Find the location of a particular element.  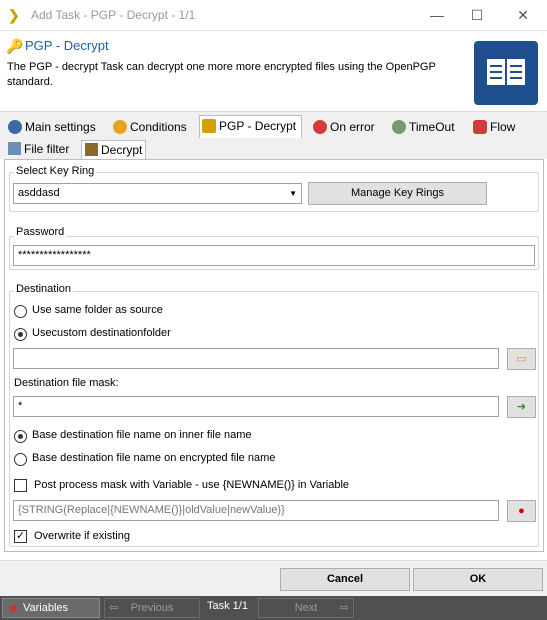

folder-icon: ▭ is located at coordinates (521, 359).